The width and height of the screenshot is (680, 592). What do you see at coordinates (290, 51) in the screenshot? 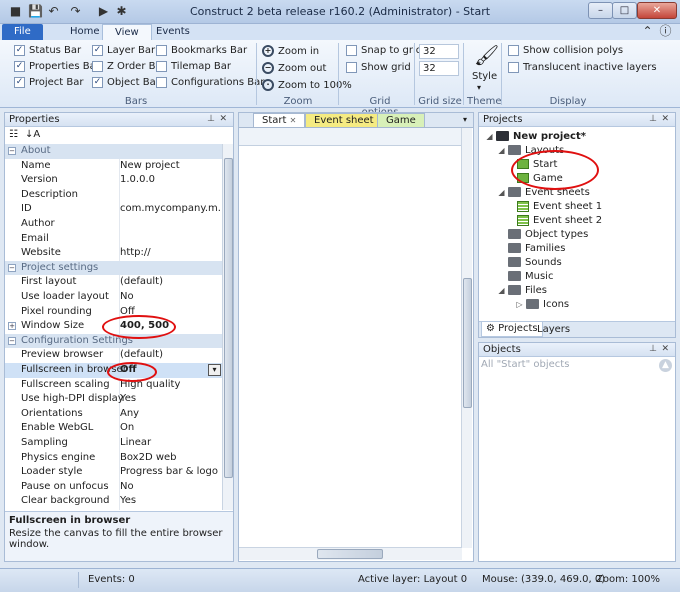
I see `zoom-in-button: + Zoom in` at bounding box center [290, 51].